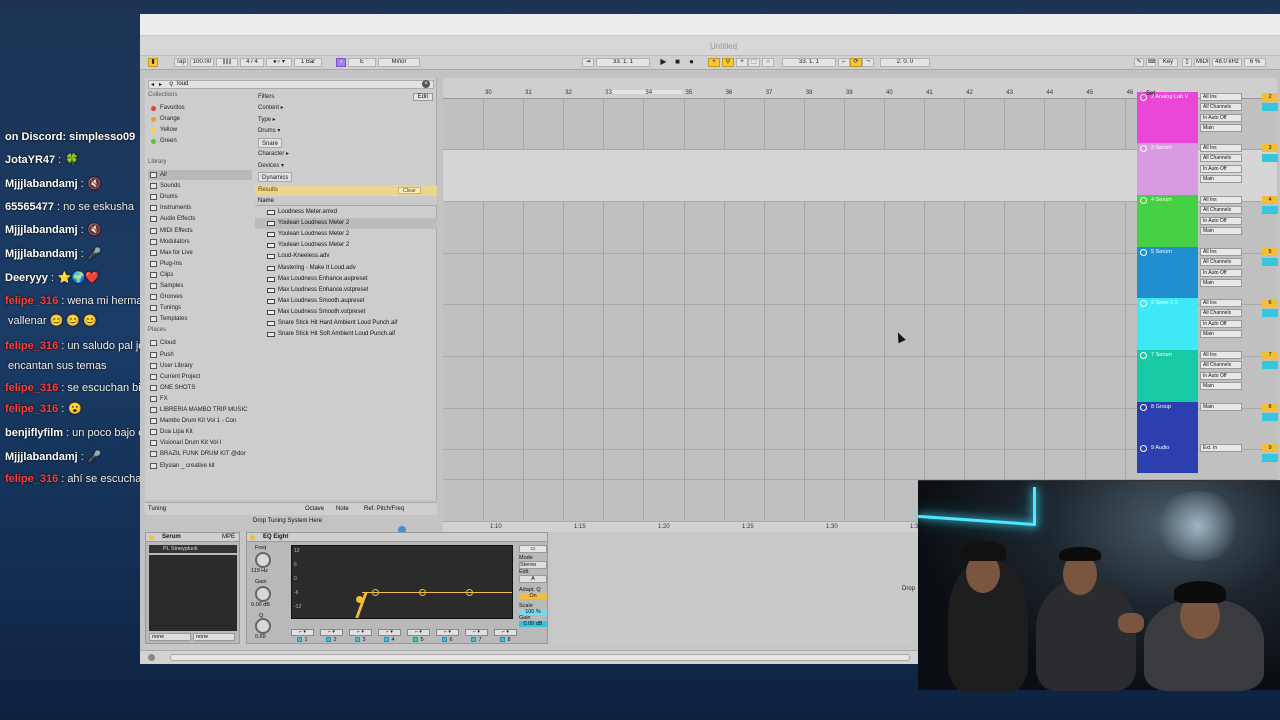  What do you see at coordinates (200, 219) in the screenshot?
I see `library-item: Audio Effects` at bounding box center [200, 219].